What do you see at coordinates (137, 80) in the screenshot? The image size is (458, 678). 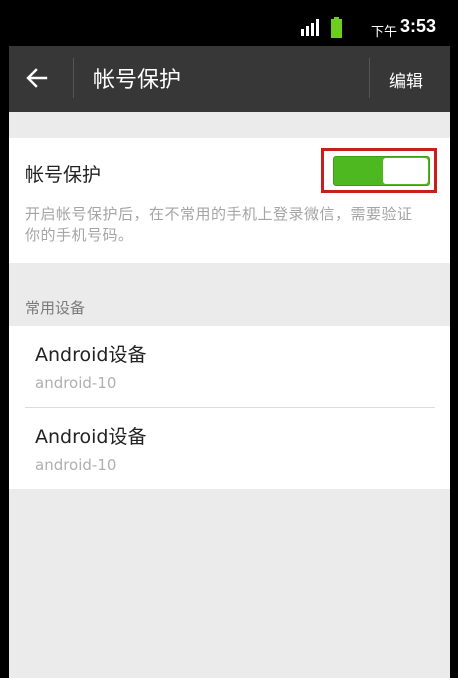 I see `page-title: 帐号保护` at bounding box center [137, 80].